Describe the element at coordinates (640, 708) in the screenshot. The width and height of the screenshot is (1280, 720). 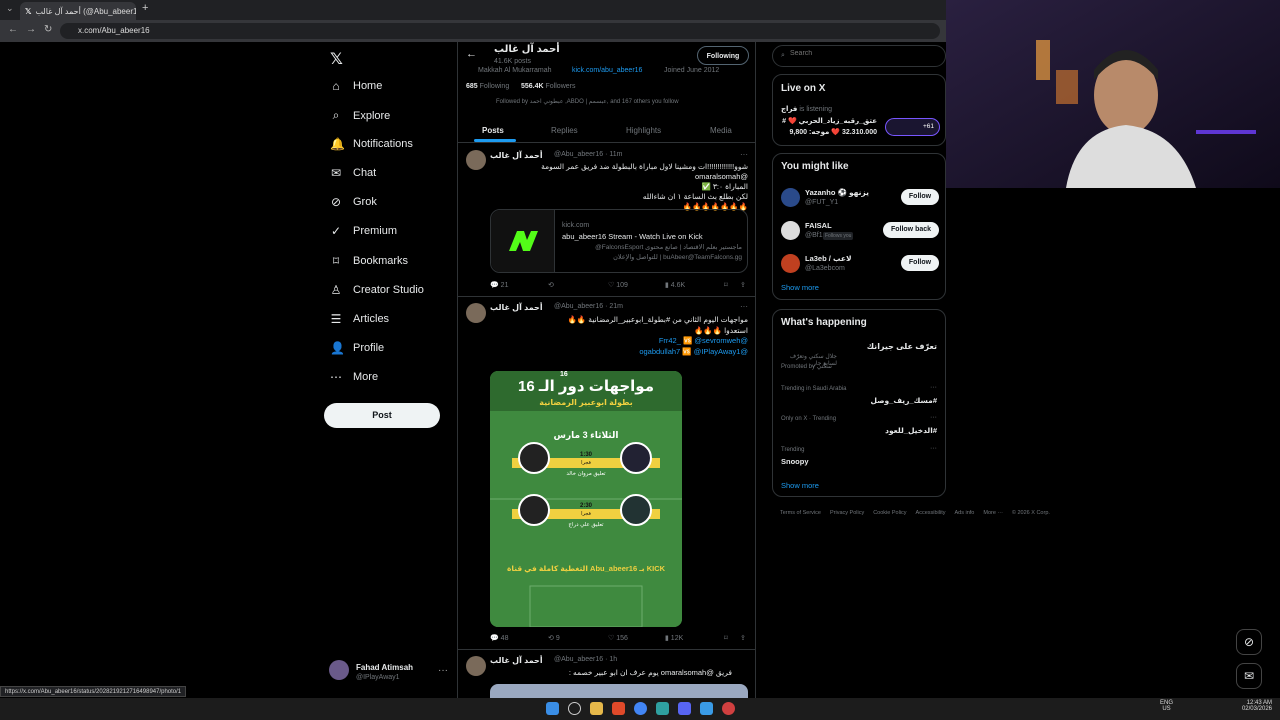
I see `chrome-icon` at that location.